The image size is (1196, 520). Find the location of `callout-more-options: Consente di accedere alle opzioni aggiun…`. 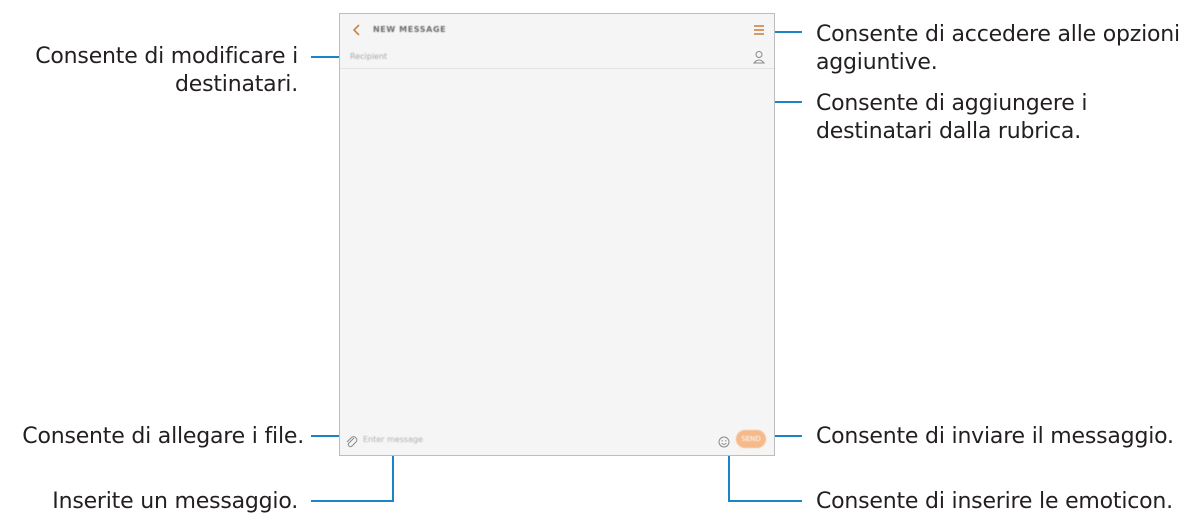

callout-more-options: Consente di accedere alle opzioni aggiun… is located at coordinates (998, 49).